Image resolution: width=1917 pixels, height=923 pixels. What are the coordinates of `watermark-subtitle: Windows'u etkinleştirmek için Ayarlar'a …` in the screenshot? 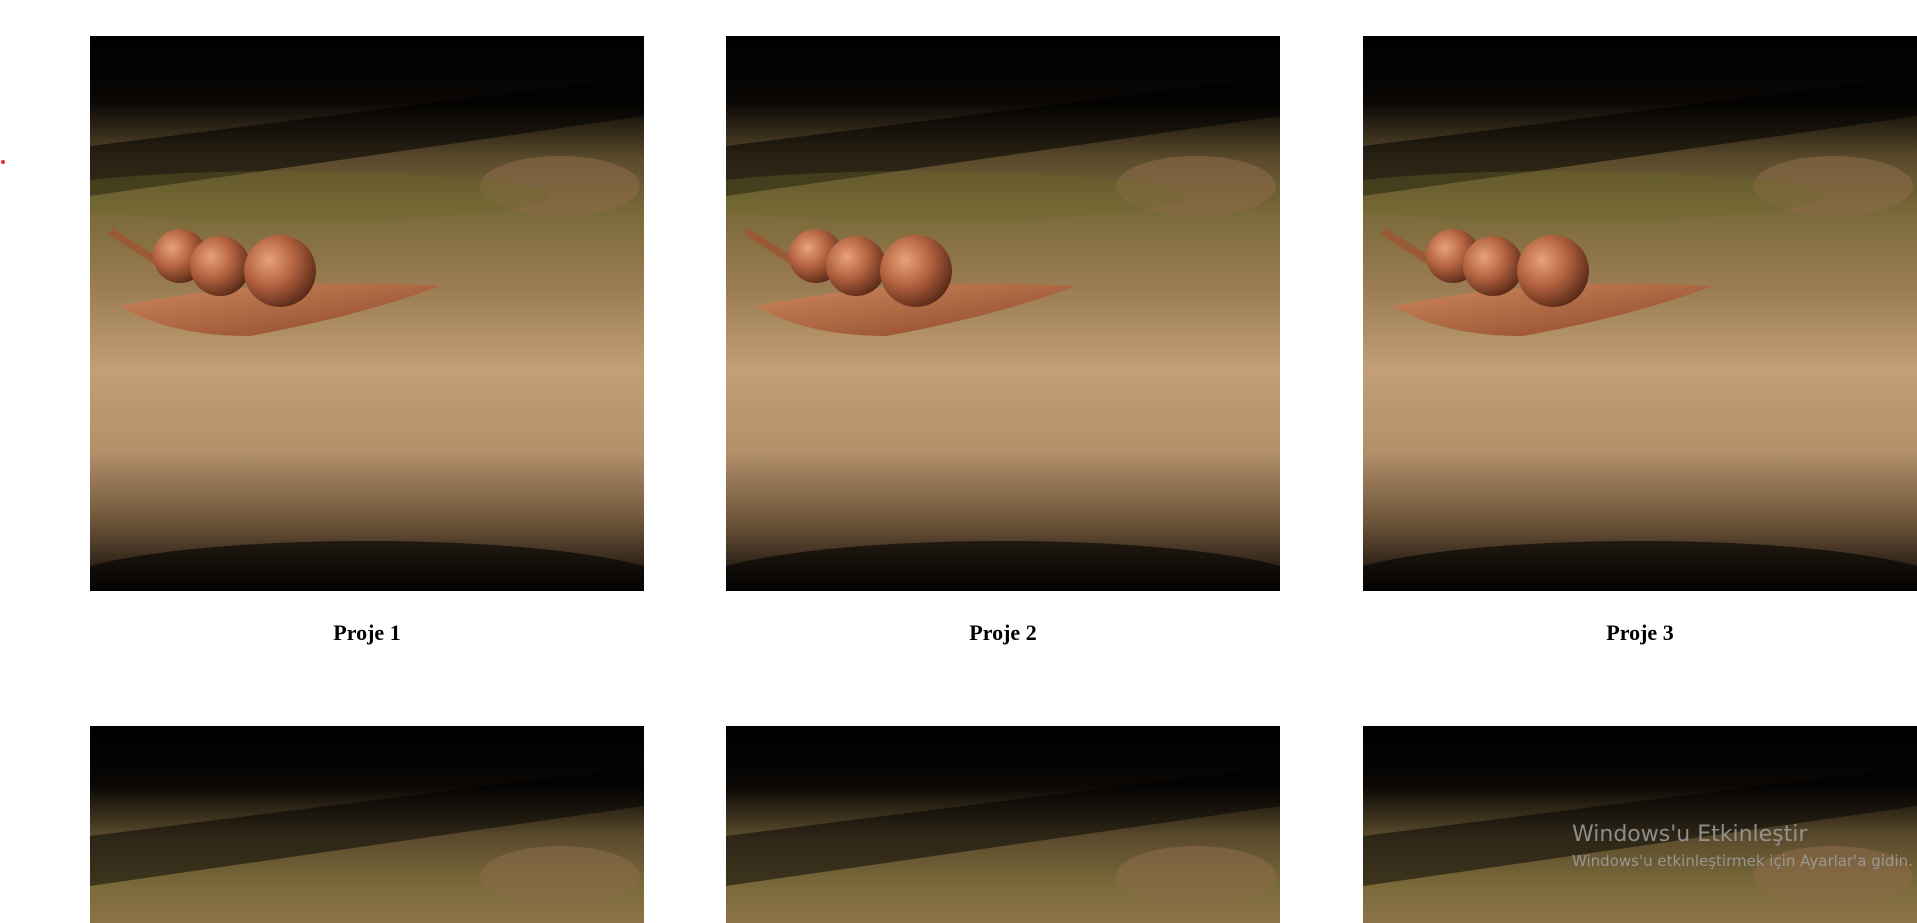 It's located at (1742, 861).